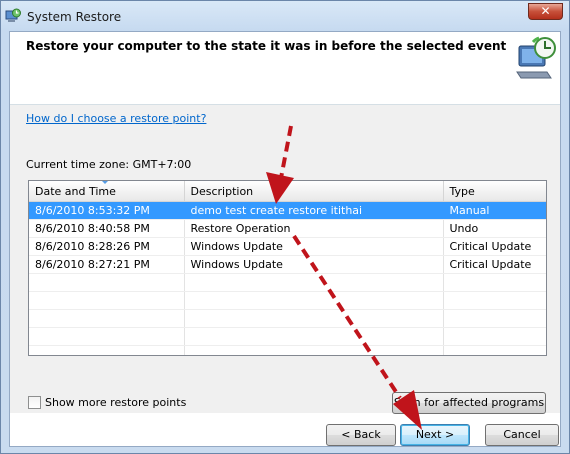  I want to click on window-title: System Restore, so click(74, 17).